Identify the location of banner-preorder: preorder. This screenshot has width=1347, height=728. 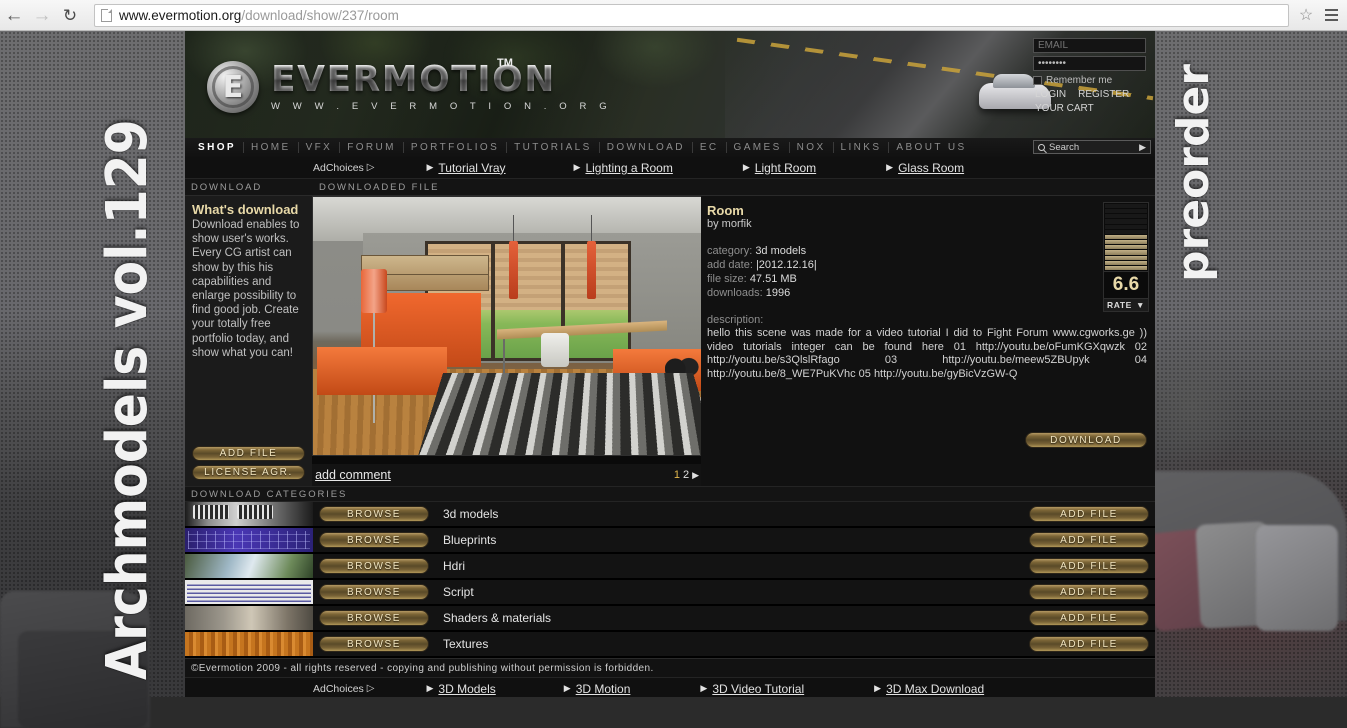
(1193, 157).